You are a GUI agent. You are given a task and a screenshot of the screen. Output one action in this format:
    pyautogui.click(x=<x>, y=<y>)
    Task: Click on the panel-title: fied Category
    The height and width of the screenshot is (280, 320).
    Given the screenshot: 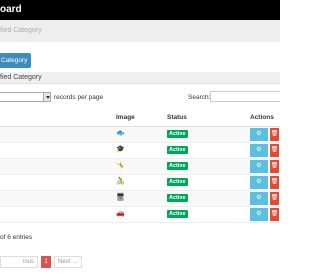 What is the action you would take?
    pyautogui.click(x=21, y=77)
    